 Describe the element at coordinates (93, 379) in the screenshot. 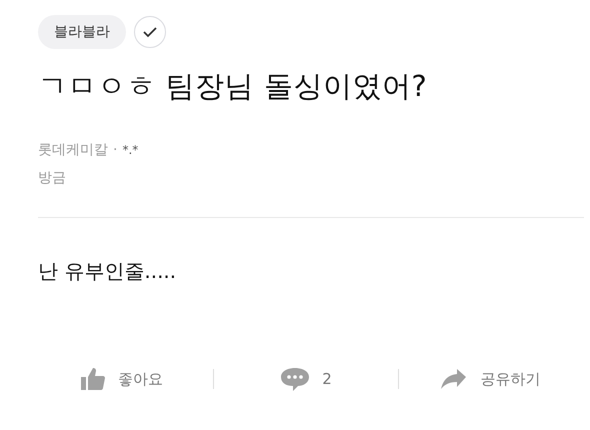

I see `thumbs-up-icon` at that location.